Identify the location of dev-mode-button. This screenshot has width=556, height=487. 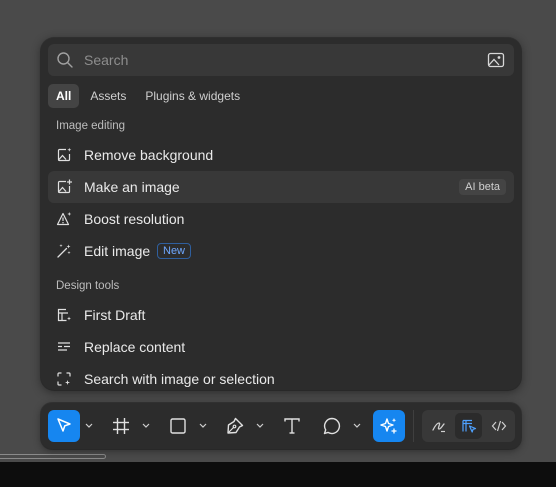
(498, 426).